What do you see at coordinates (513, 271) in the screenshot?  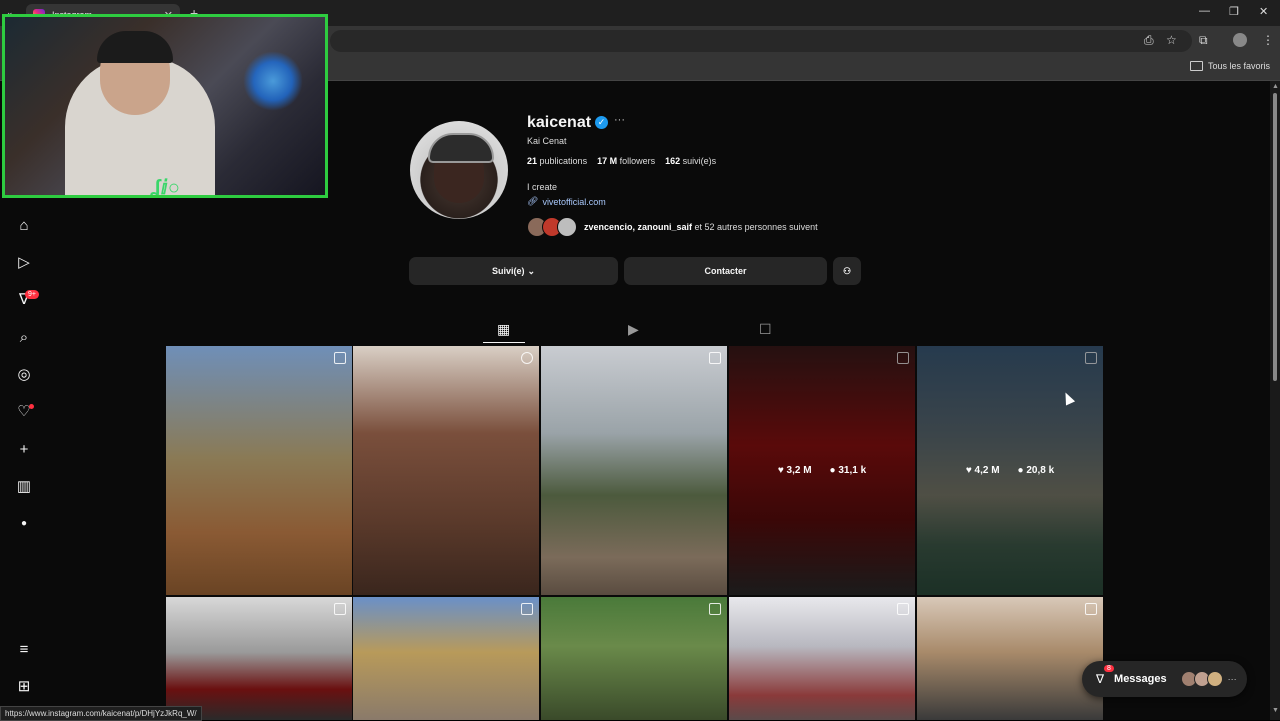 I see `following-button: Suivi(e) ⌄` at bounding box center [513, 271].